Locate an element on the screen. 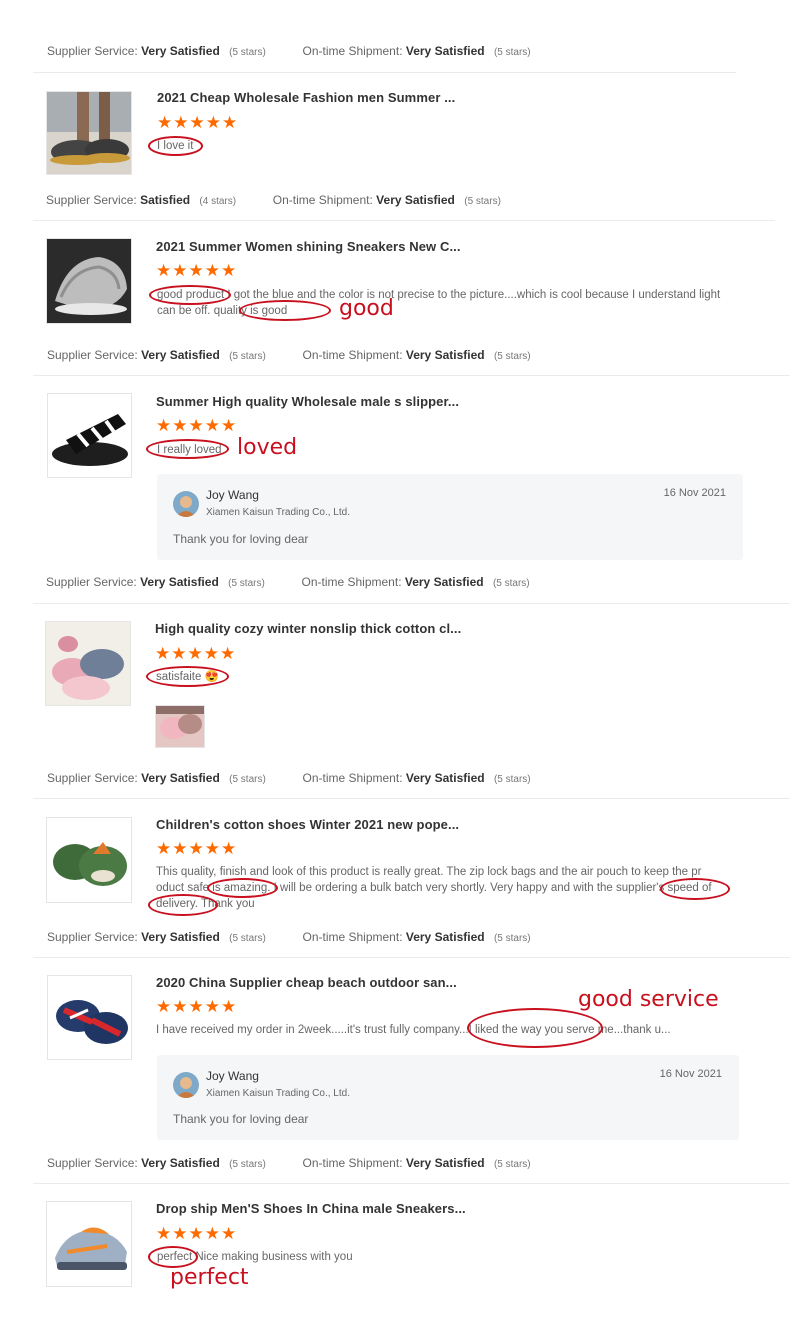 The image size is (790, 1331). cotton-slippers-photo-icon is located at coordinates (88, 663).